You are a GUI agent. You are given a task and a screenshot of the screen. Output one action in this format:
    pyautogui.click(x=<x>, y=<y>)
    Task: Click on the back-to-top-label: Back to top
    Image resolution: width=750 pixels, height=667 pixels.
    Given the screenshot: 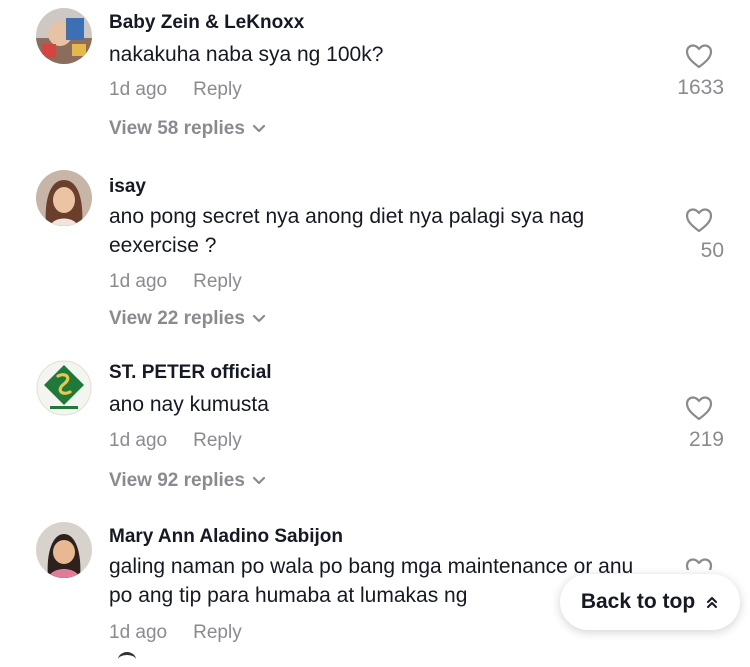 What is the action you would take?
    pyautogui.click(x=638, y=601)
    